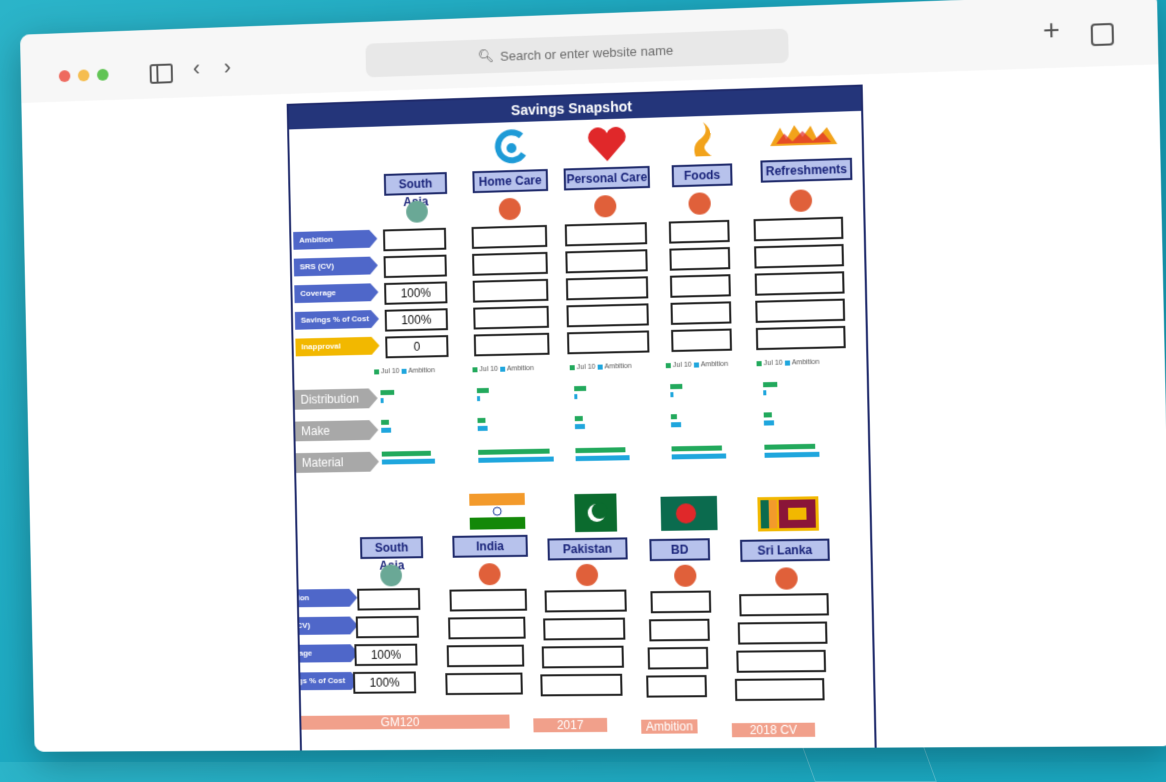 This screenshot has height=782, width=1166. Describe the element at coordinates (607, 178) in the screenshot. I see `header-personal-care: Personal Care` at that location.